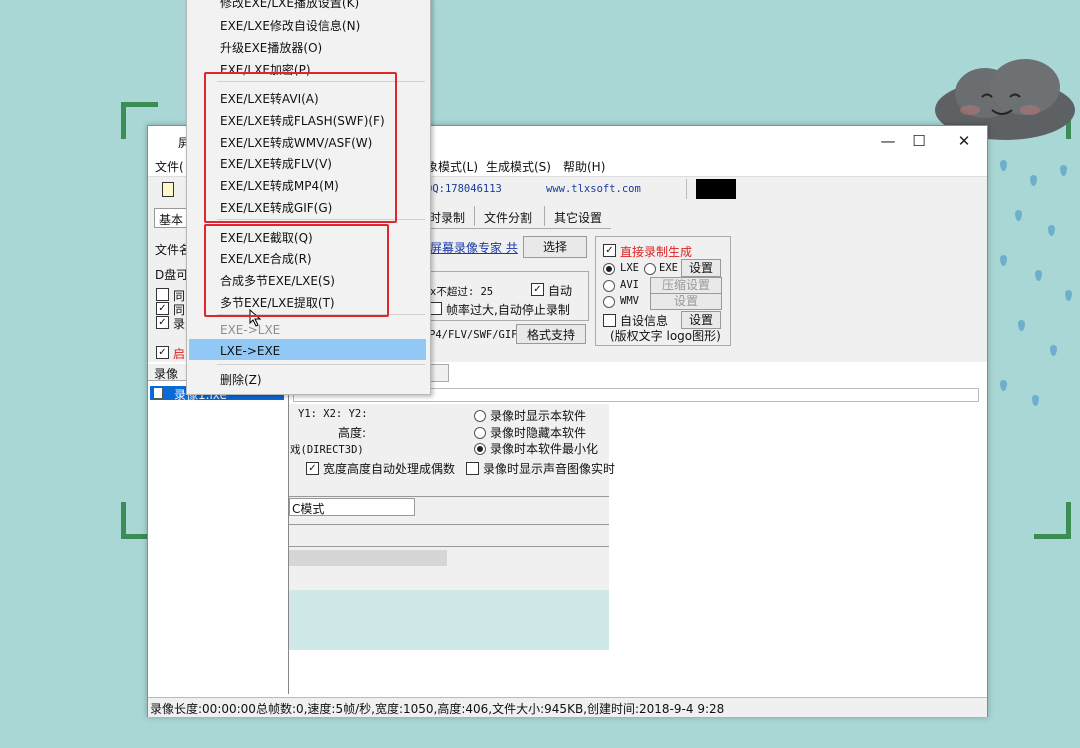  I want to click on menu-item-upgrade-player: 升级EXE播放器(O), so click(271, 47).